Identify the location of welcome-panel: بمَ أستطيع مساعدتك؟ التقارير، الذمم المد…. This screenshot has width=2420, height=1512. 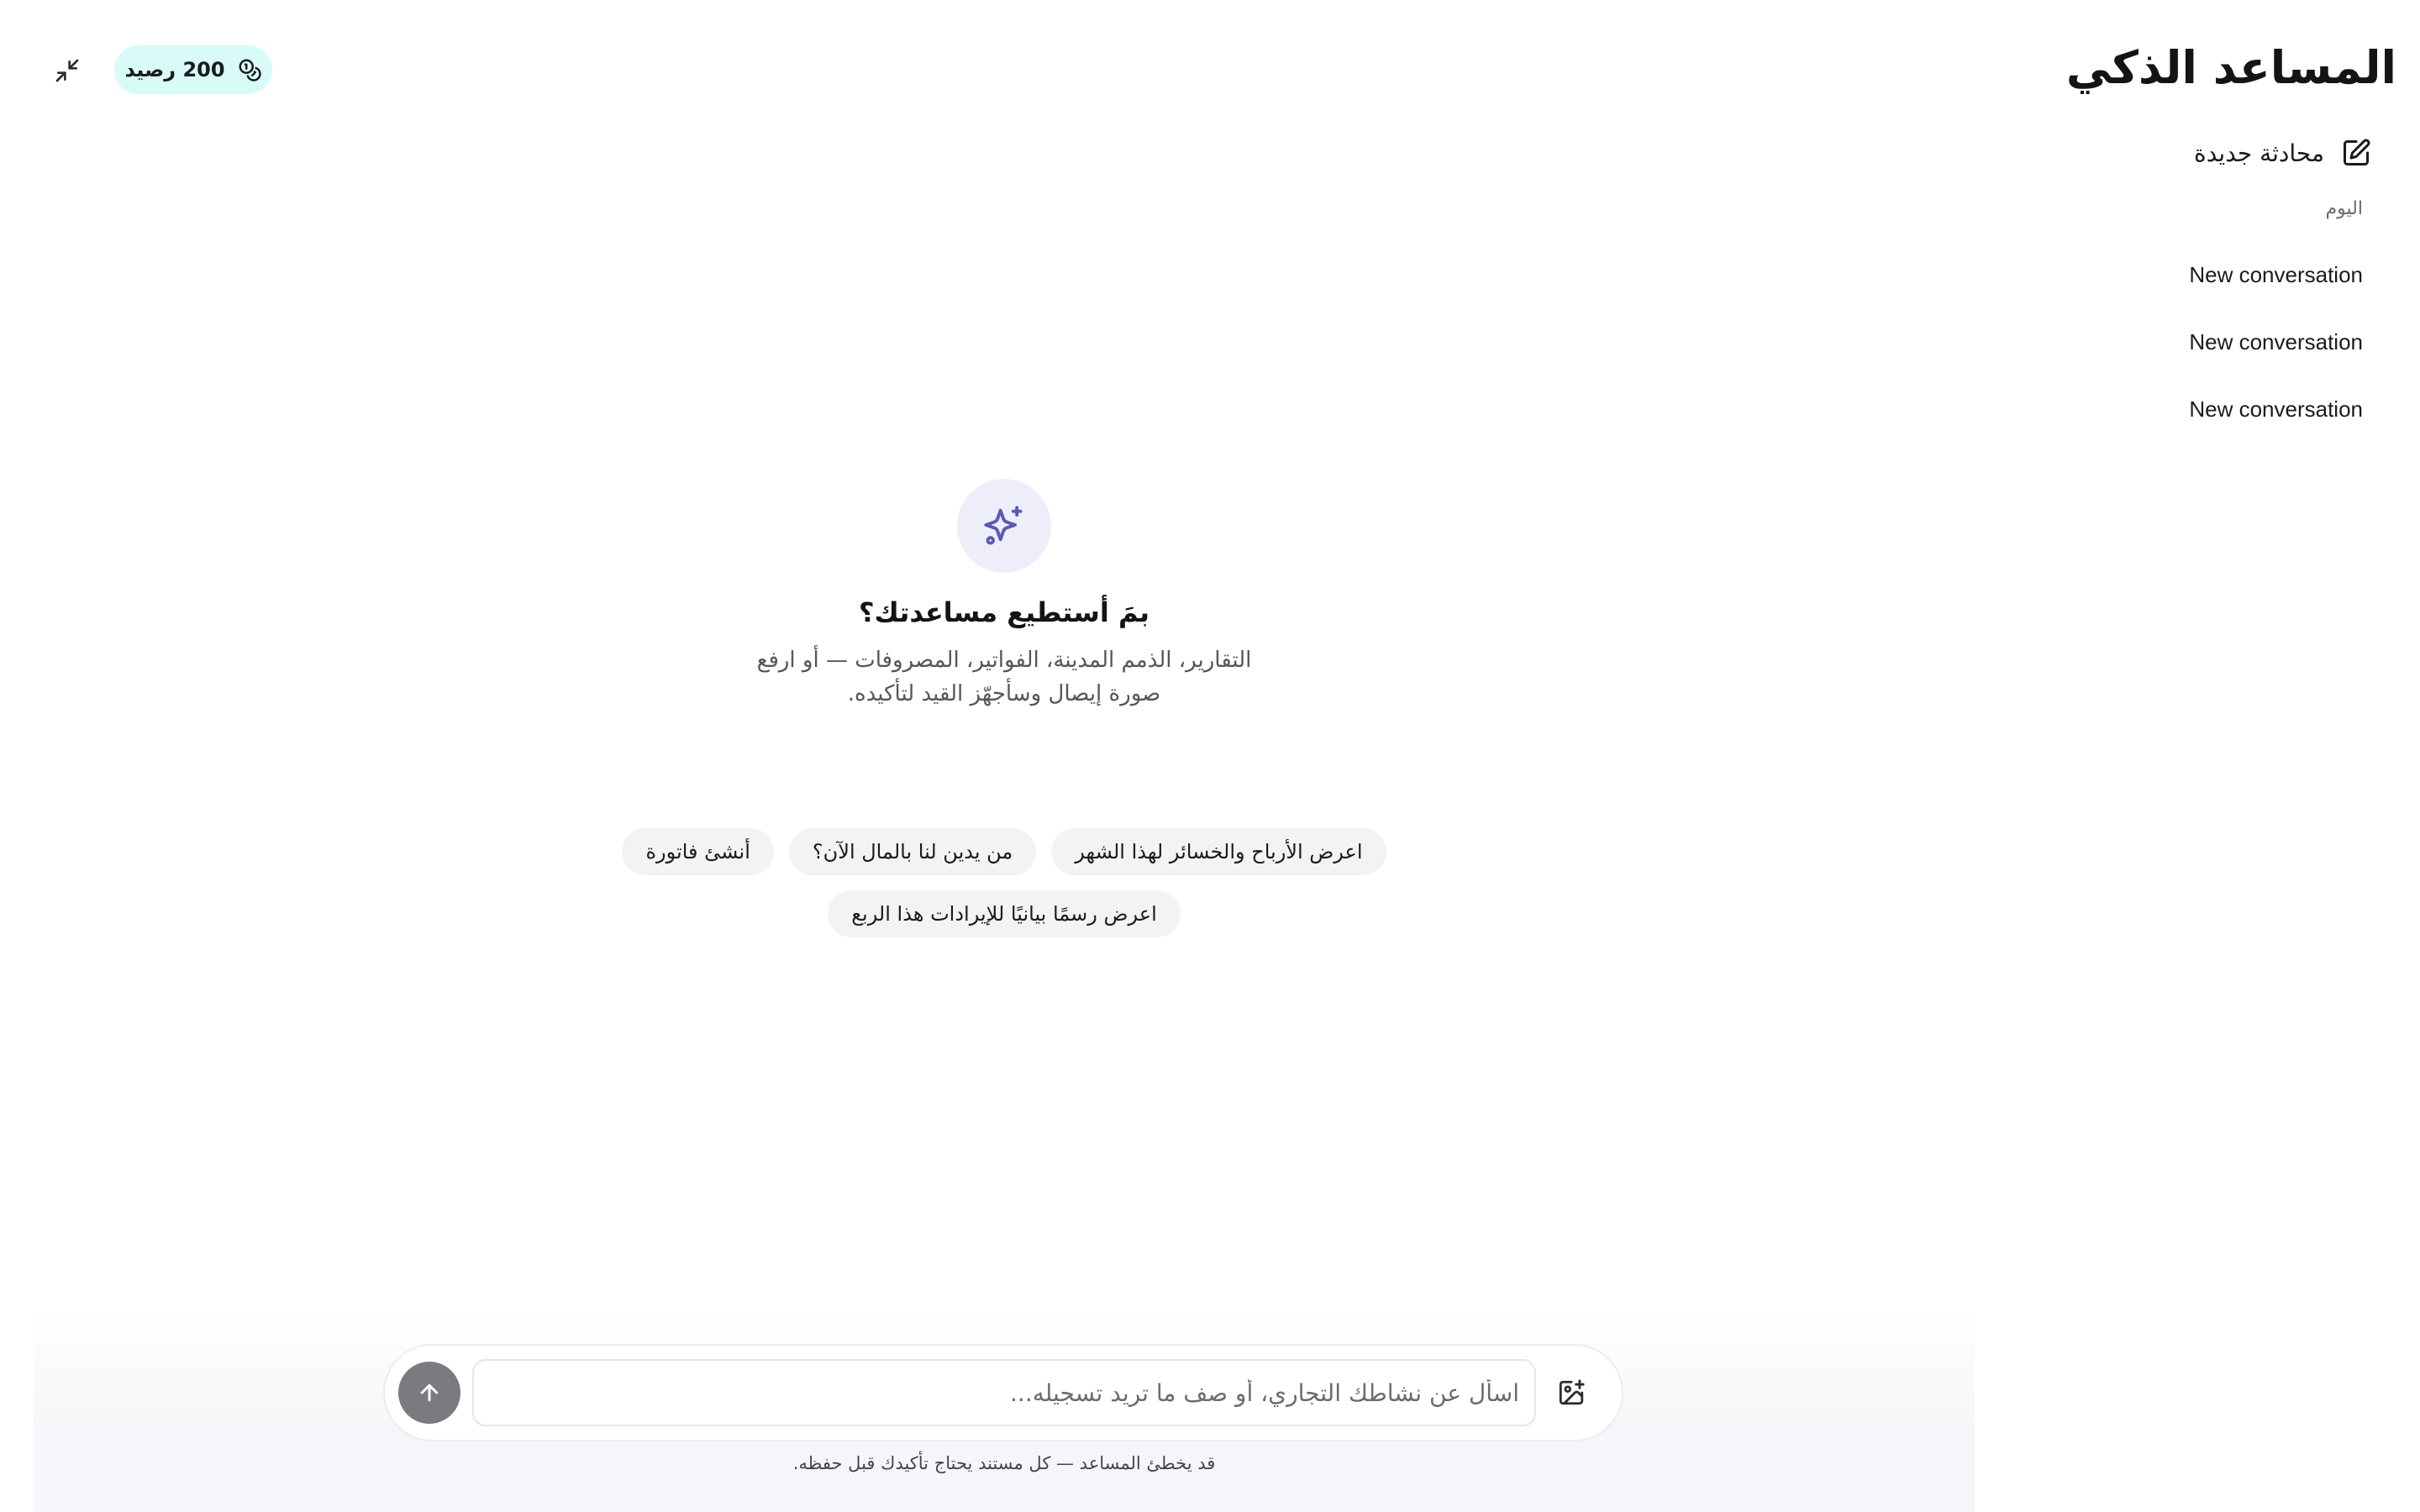
(1004, 595).